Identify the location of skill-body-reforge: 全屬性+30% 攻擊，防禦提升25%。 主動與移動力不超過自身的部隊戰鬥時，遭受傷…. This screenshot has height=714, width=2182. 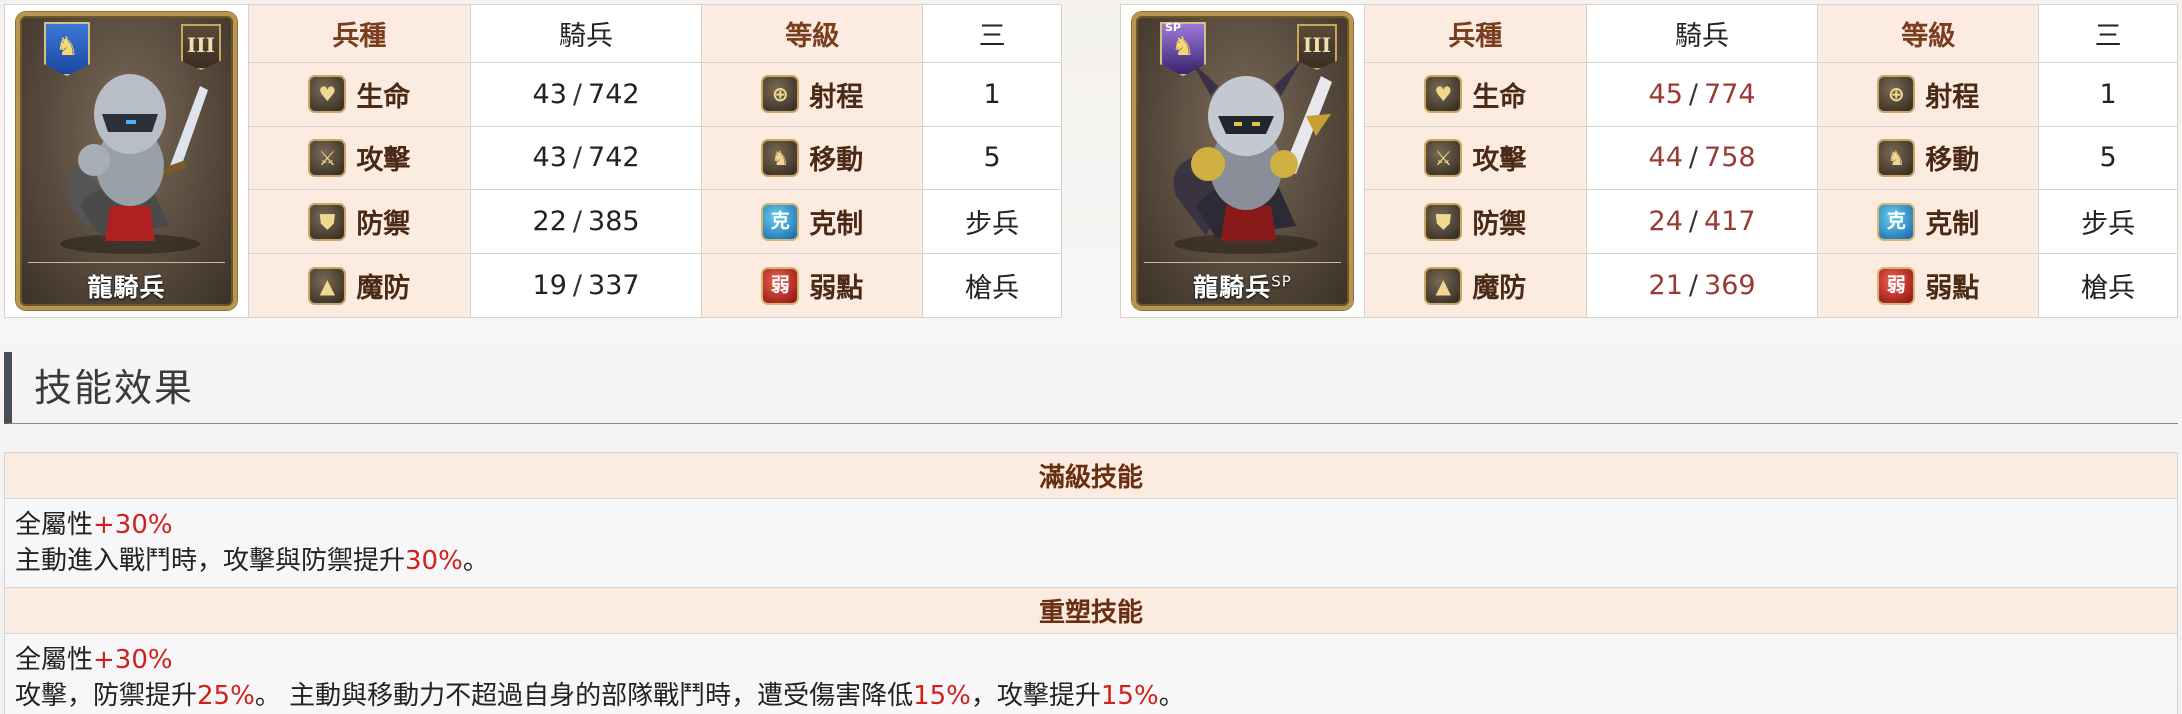
(1091, 673).